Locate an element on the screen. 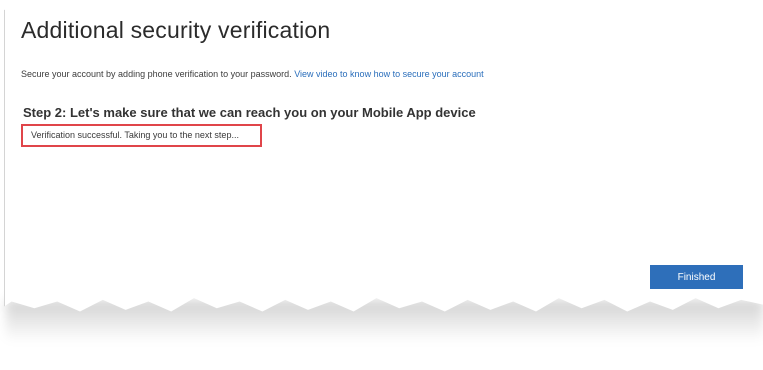  finished-button: Finished is located at coordinates (696, 277).